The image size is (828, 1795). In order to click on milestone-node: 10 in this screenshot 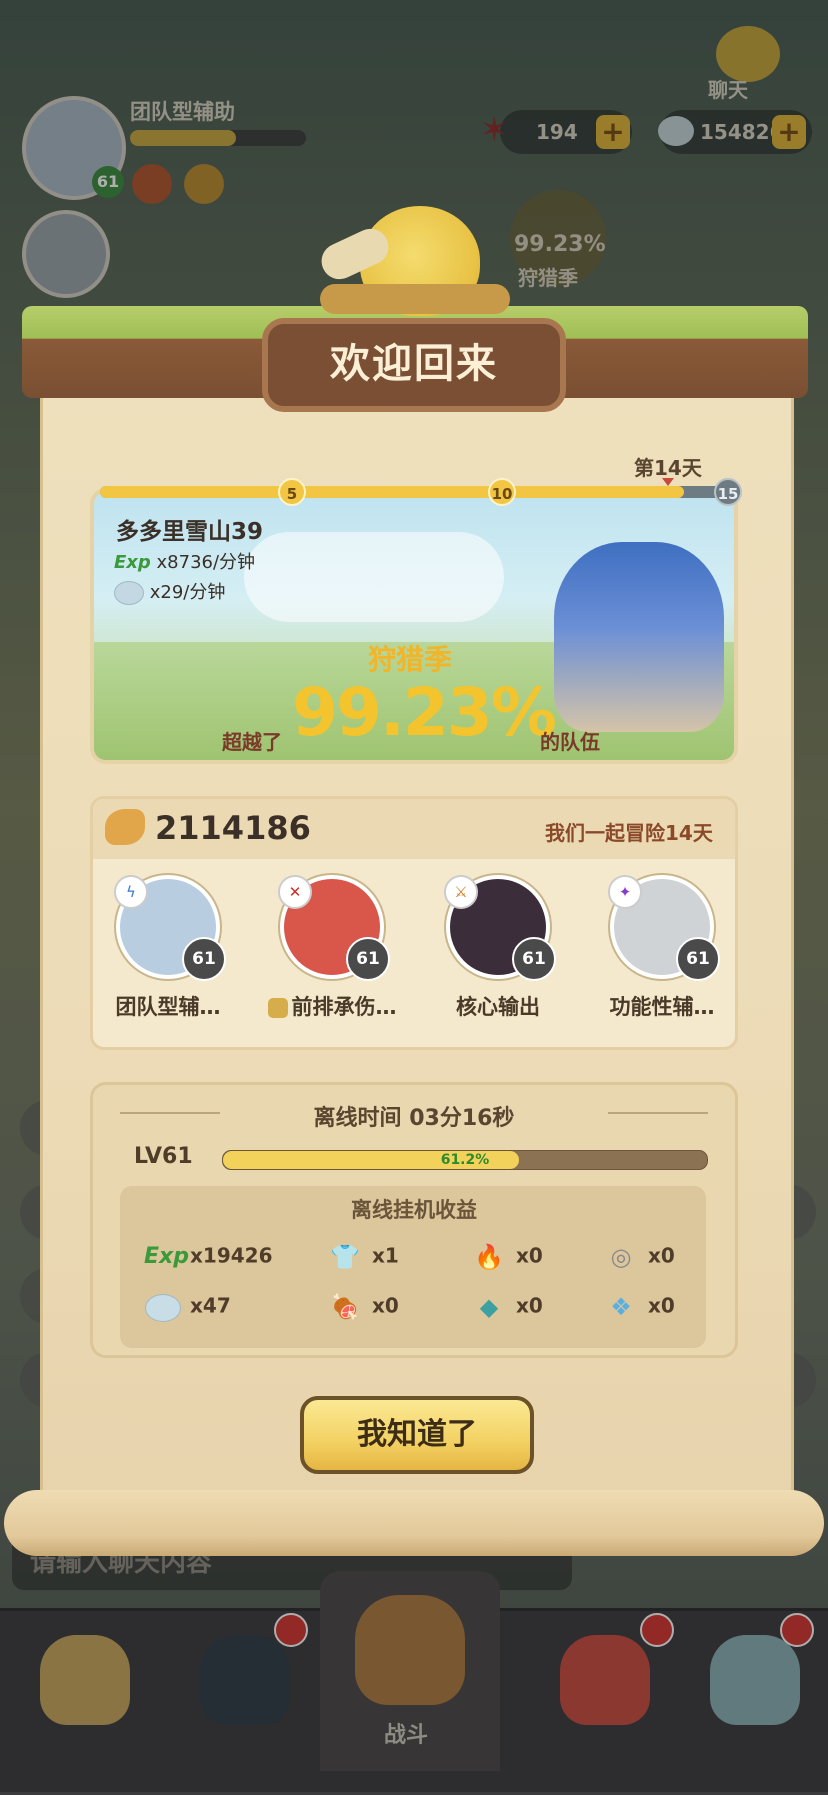, I will do `click(502, 492)`.